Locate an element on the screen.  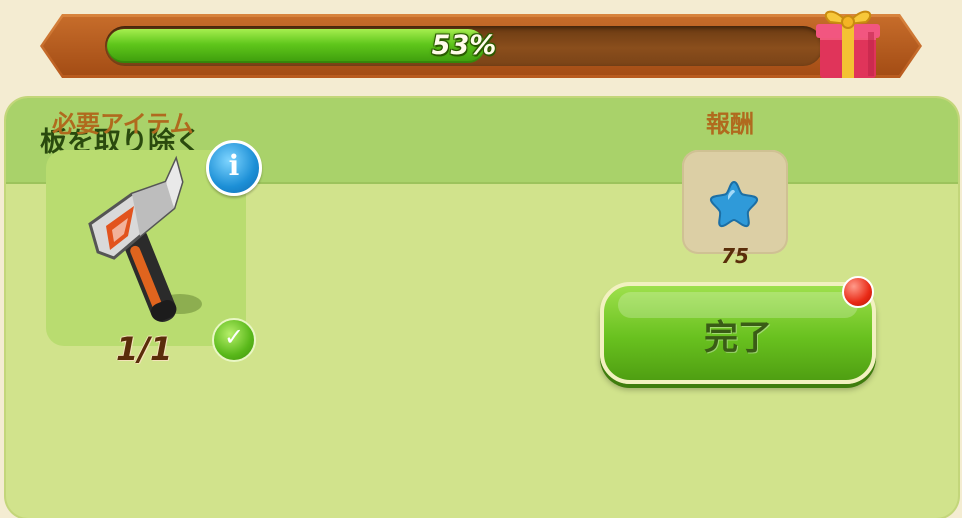
blue-star-gem-icon is located at coordinates (734, 204).